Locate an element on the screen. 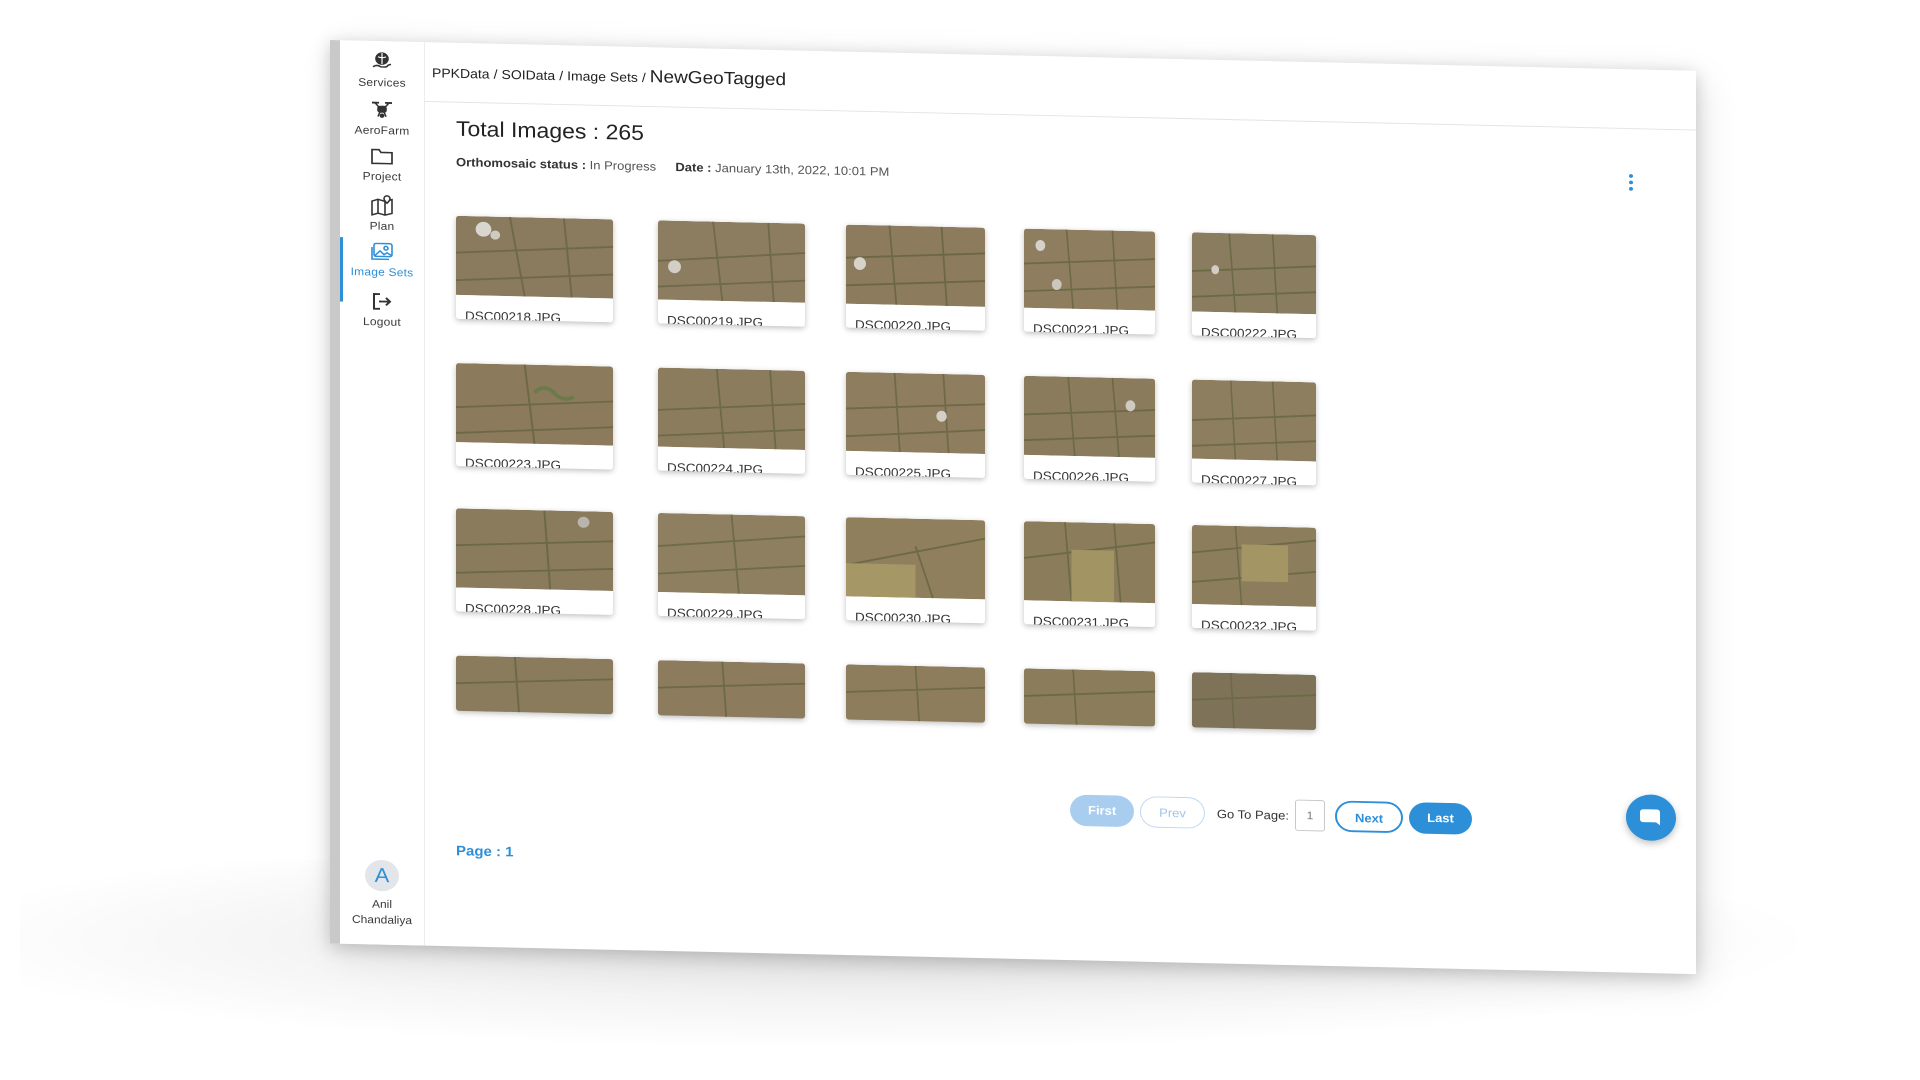  globe-hand-icon is located at coordinates (382, 60).